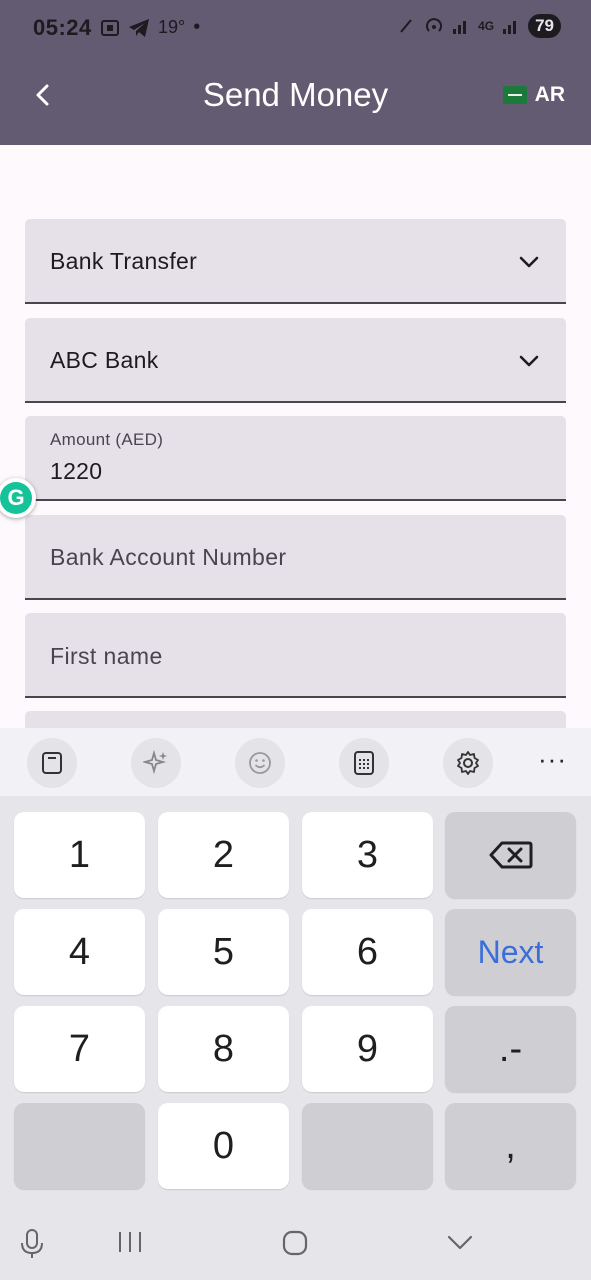  What do you see at coordinates (79, 952) in the screenshot?
I see `key-4: 4` at bounding box center [79, 952].